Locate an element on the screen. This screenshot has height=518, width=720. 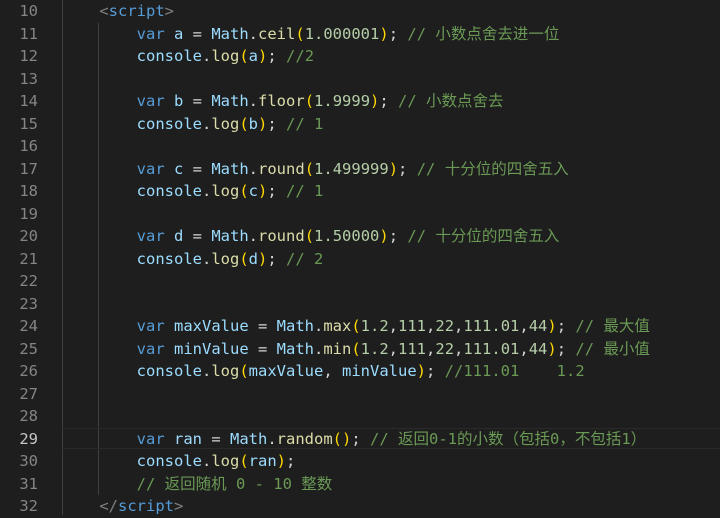
line-number: 31 is located at coordinates (28, 483).